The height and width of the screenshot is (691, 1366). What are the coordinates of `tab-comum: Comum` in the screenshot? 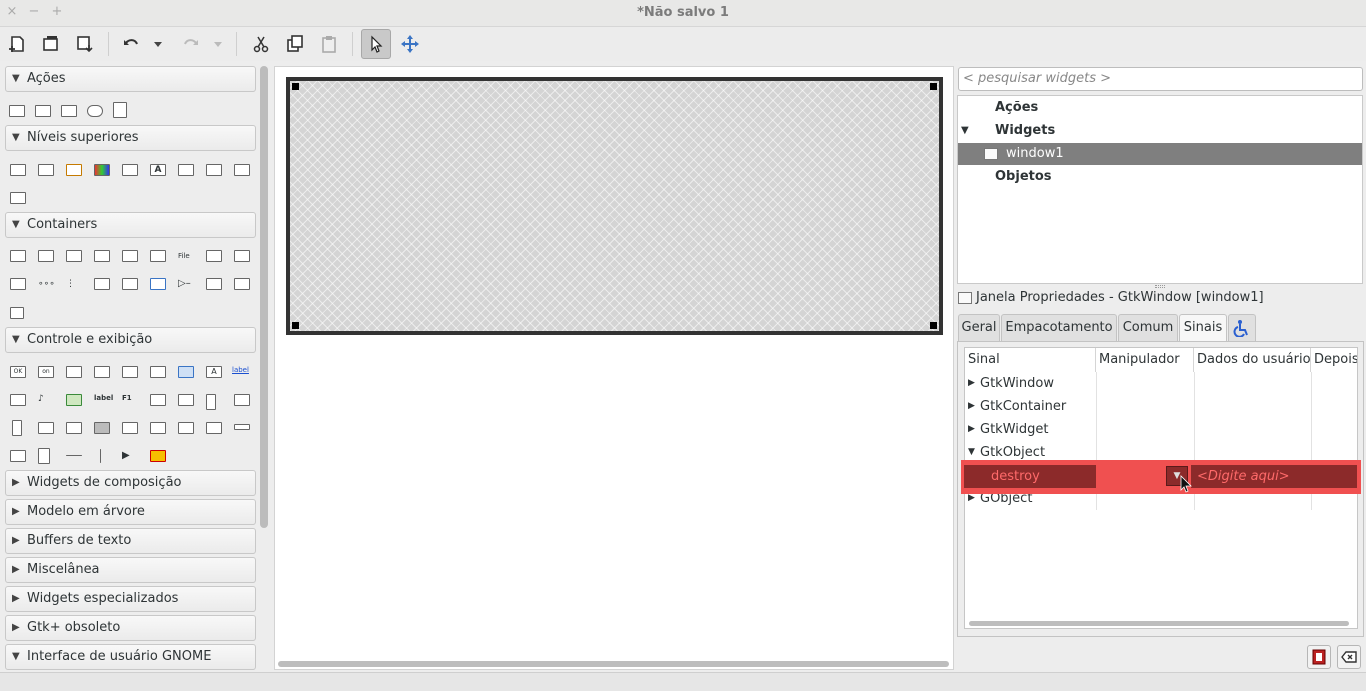 It's located at (1148, 328).